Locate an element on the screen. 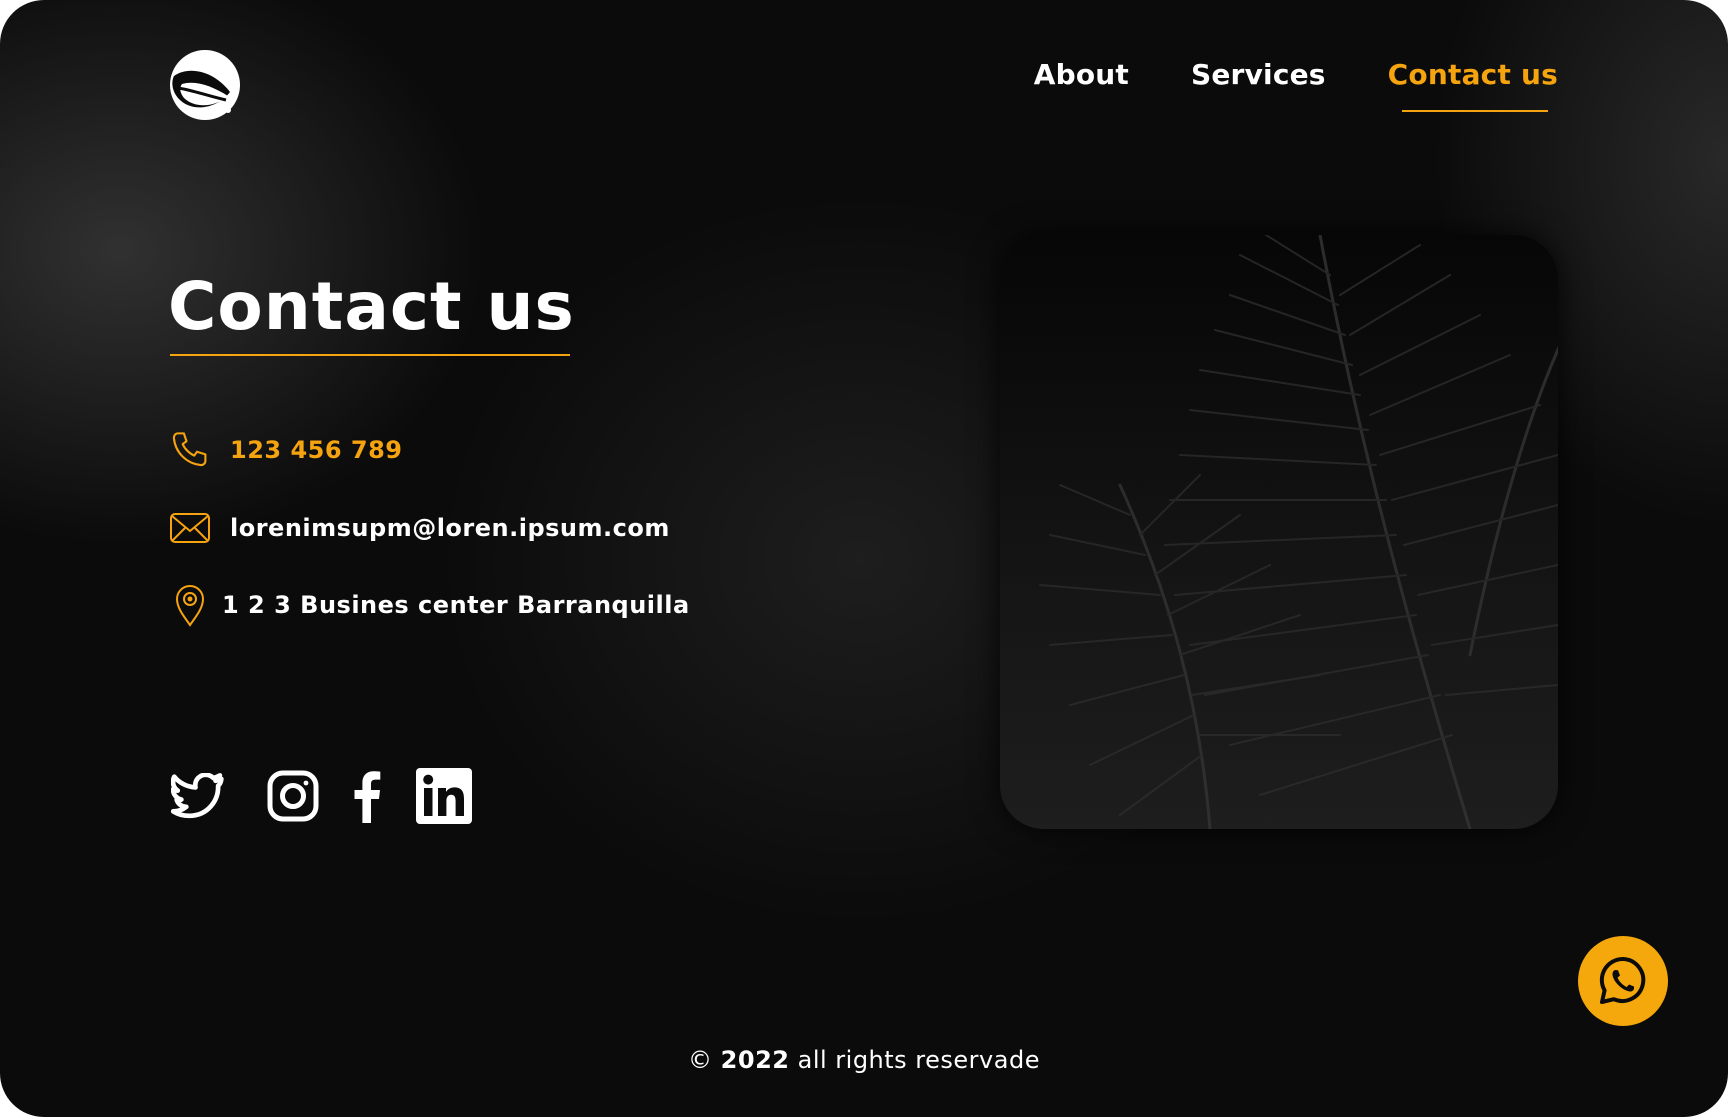  phone-icon is located at coordinates (190, 450).